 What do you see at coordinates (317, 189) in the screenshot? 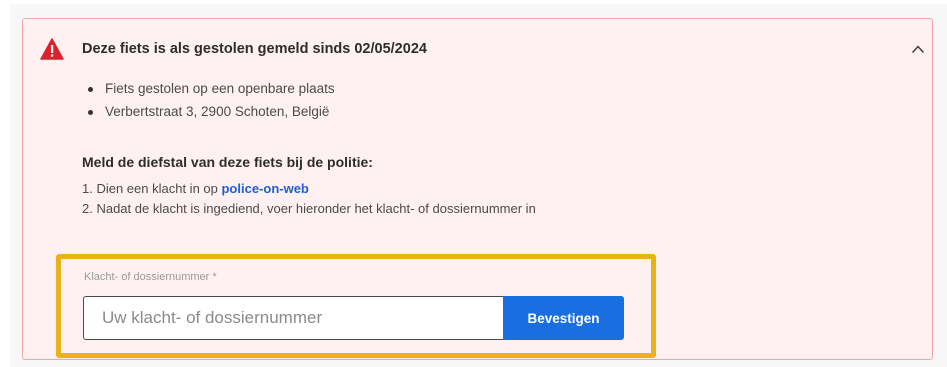
I see `step-1: 1. Dien een klacht in op police-on-web` at bounding box center [317, 189].